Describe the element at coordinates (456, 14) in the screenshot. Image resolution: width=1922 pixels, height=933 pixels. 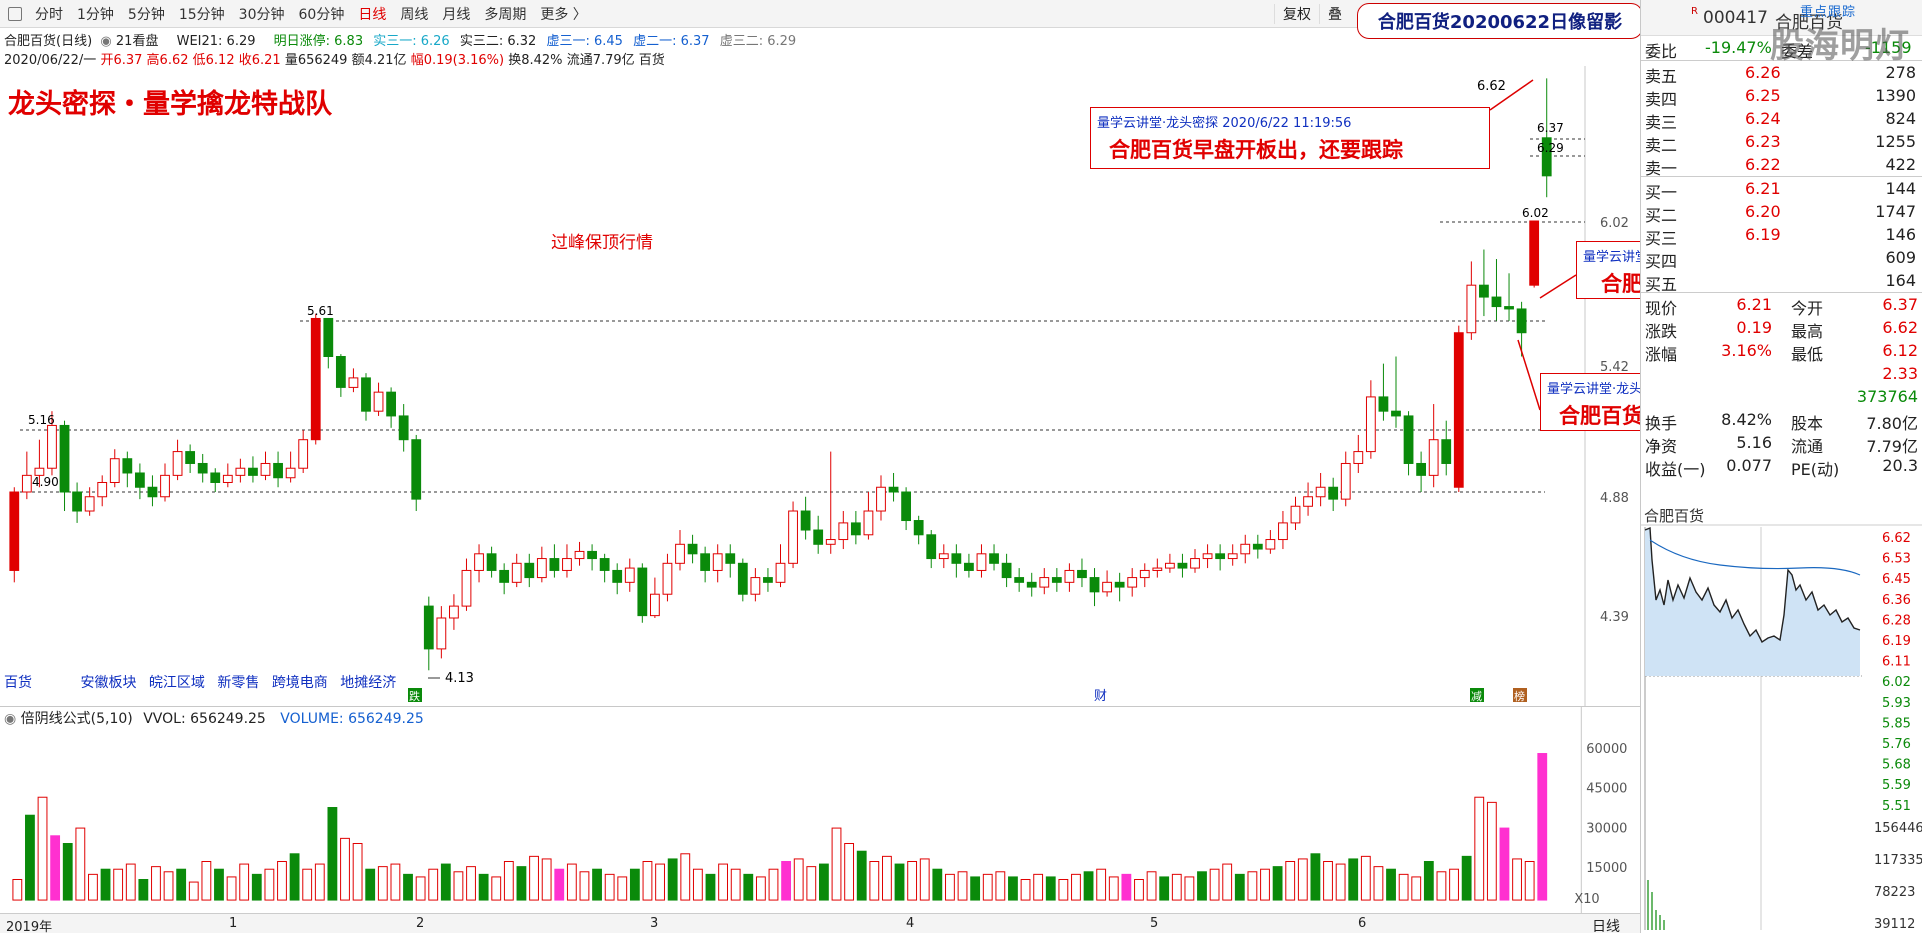
I see `tab-monthly: 月线` at that location.